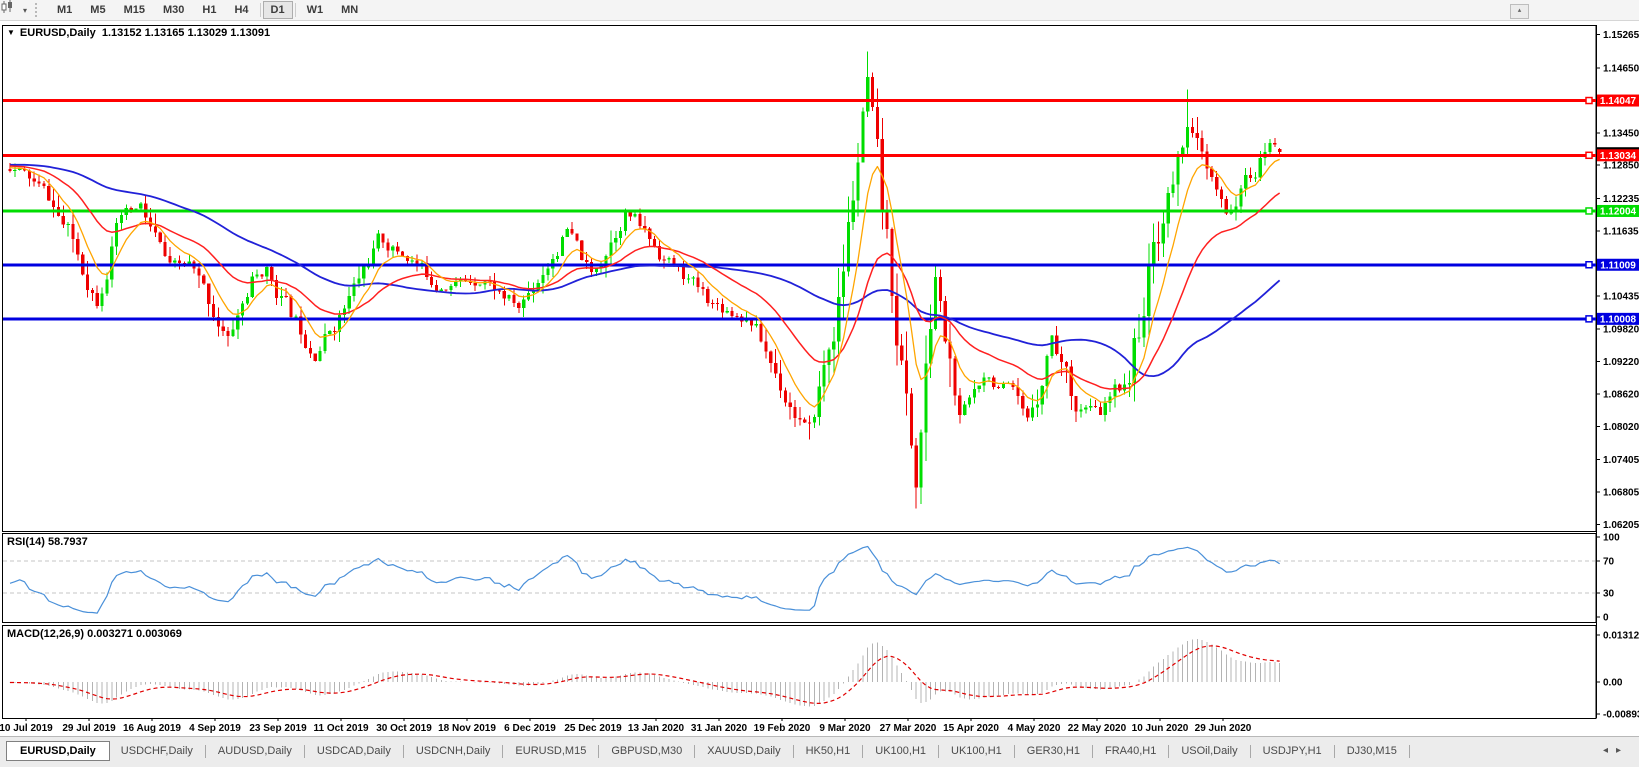 This screenshot has width=1639, height=767. I want to click on timeframe-button-m30: M30, so click(173, 10).